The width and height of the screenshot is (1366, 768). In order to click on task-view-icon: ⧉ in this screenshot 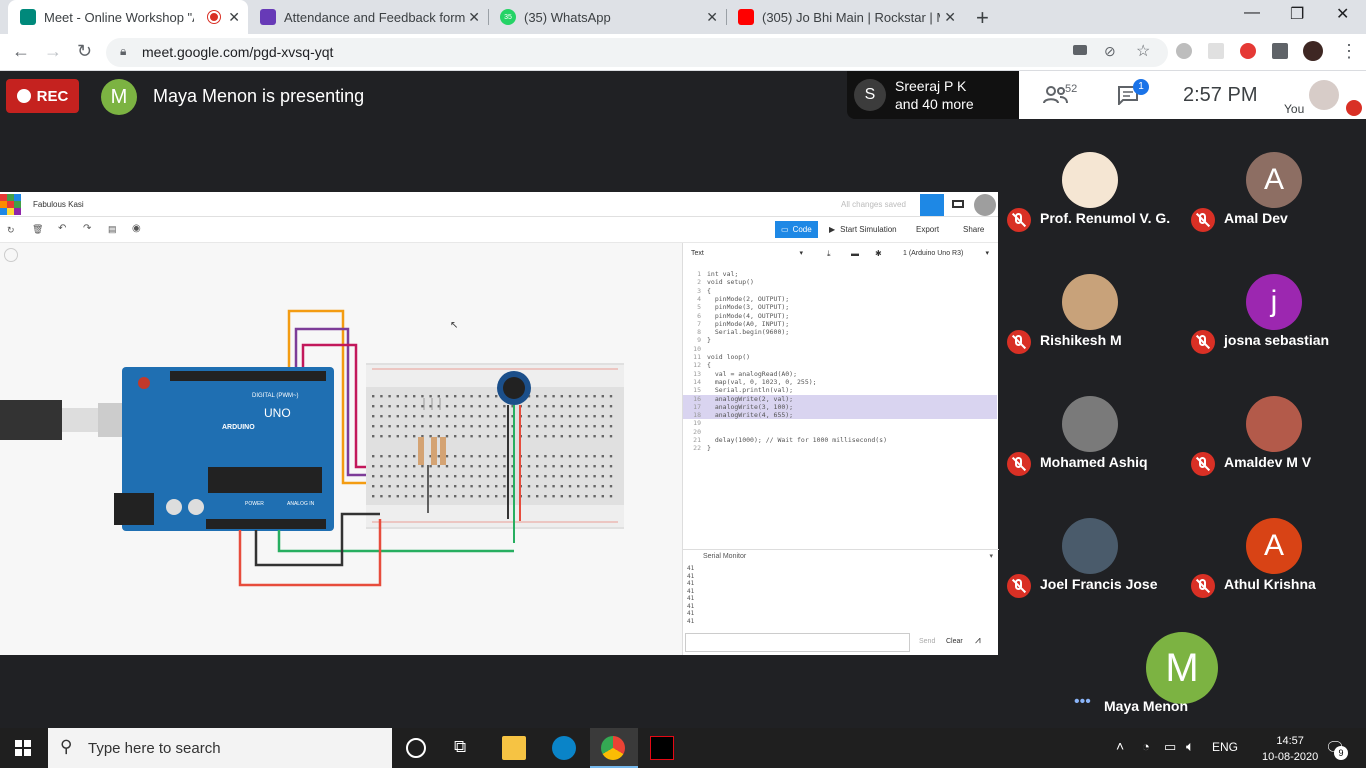, I will do `click(460, 747)`.